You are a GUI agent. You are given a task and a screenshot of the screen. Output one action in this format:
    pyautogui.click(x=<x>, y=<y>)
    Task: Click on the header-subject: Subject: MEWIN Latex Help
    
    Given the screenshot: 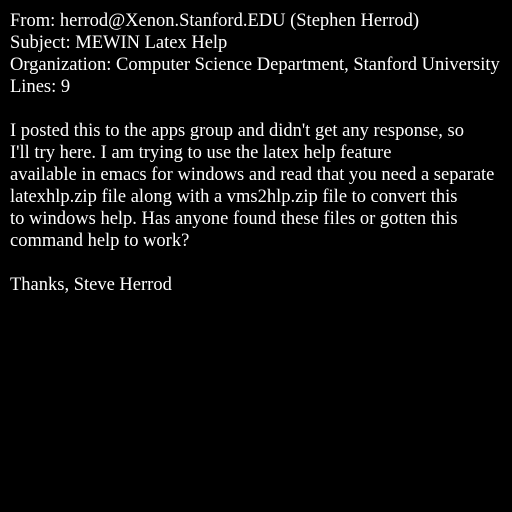 What is the action you would take?
    pyautogui.click(x=119, y=43)
    